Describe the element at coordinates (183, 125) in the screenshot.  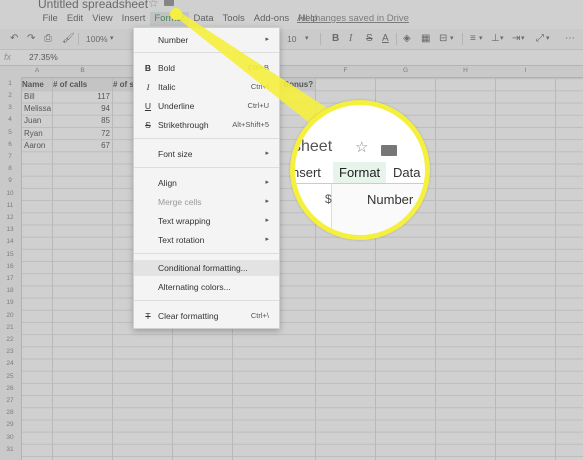
I see `menu-item-label: Strikethrough` at that location.